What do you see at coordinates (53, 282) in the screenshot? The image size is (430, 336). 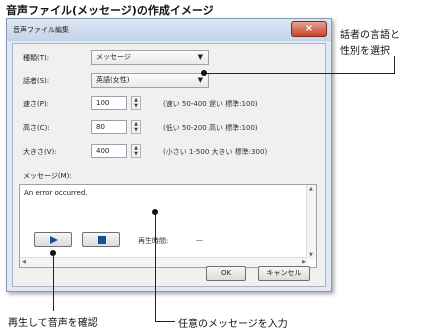 I see `play-callout-line` at bounding box center [53, 282].